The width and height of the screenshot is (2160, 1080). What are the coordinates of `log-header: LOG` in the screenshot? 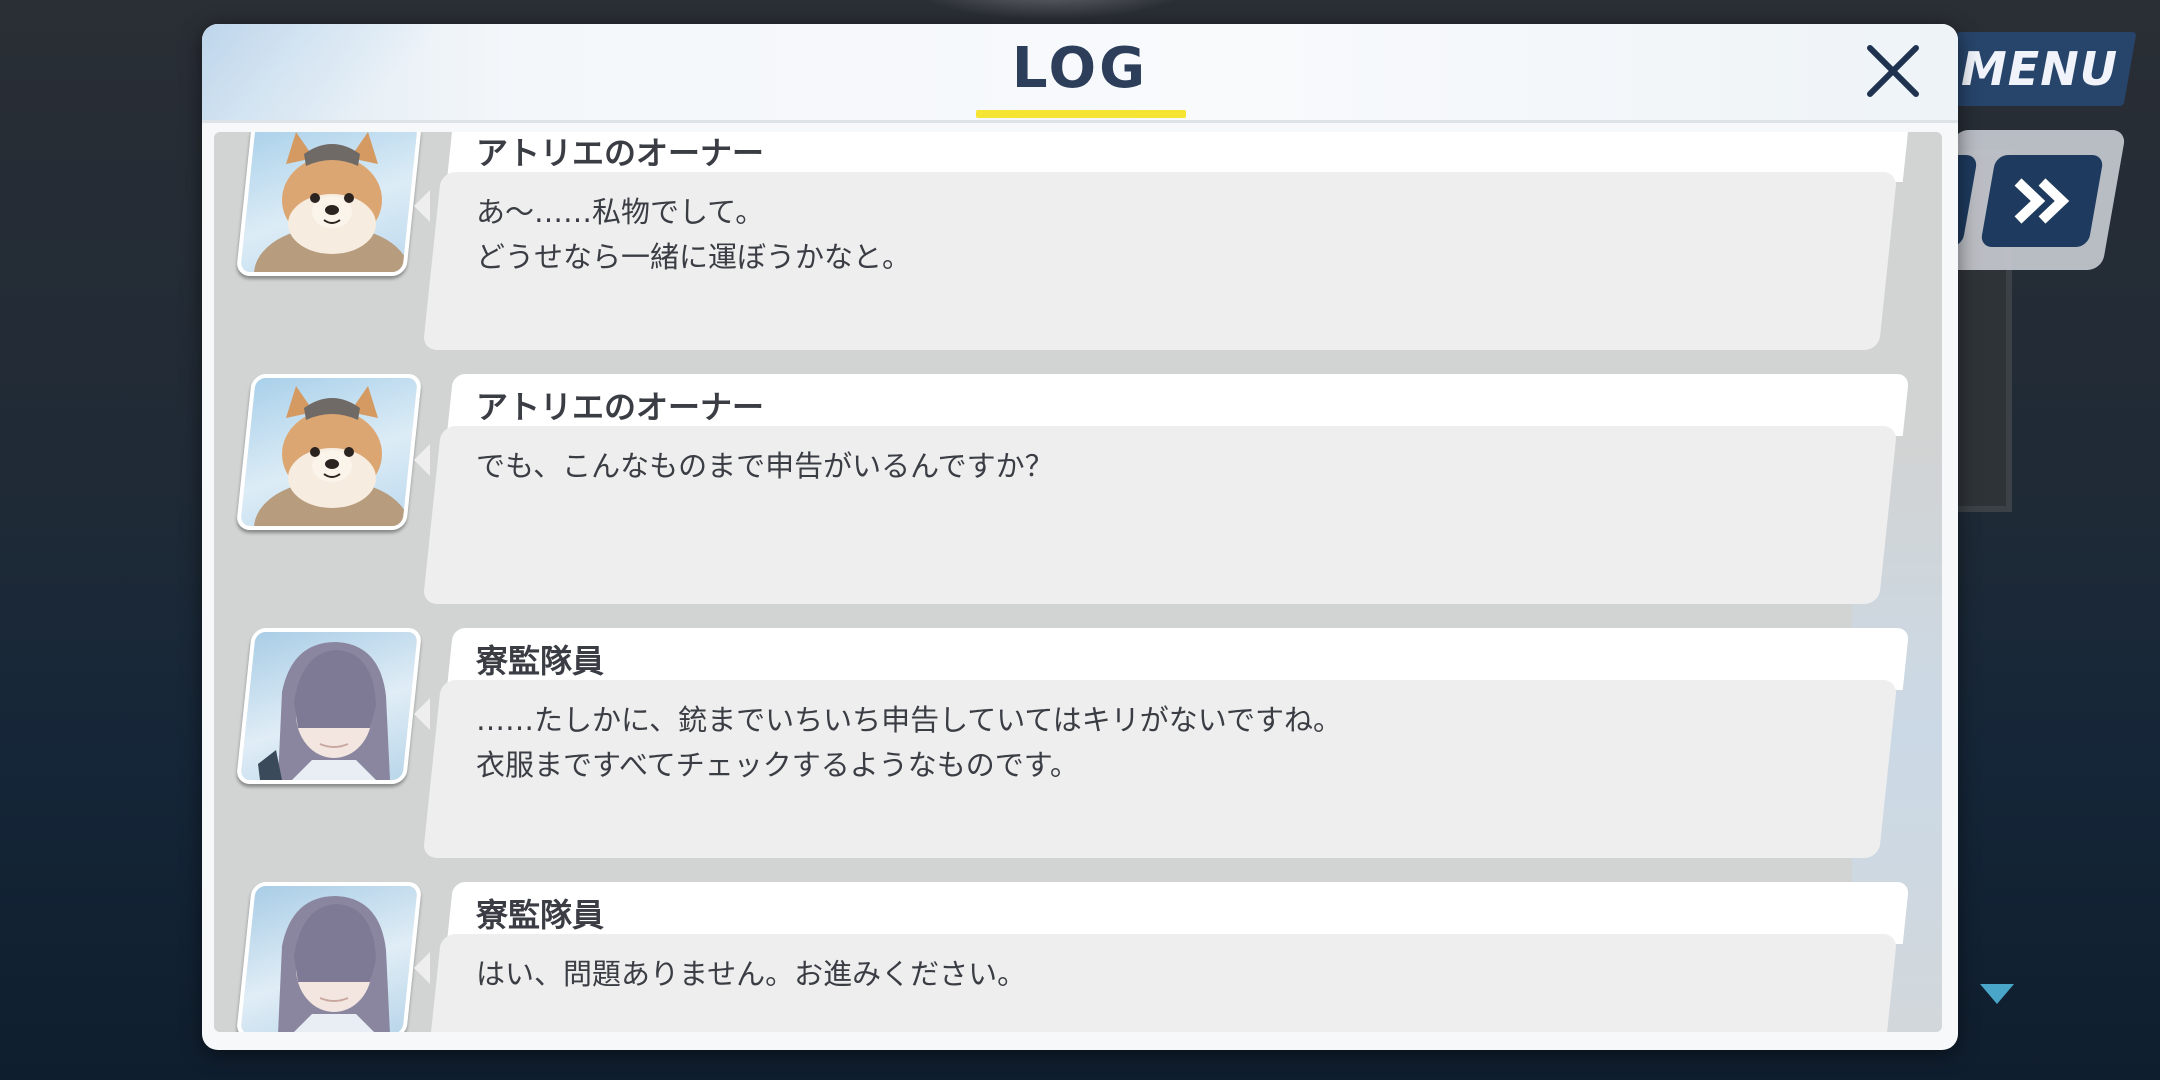 It's located at (1080, 73).